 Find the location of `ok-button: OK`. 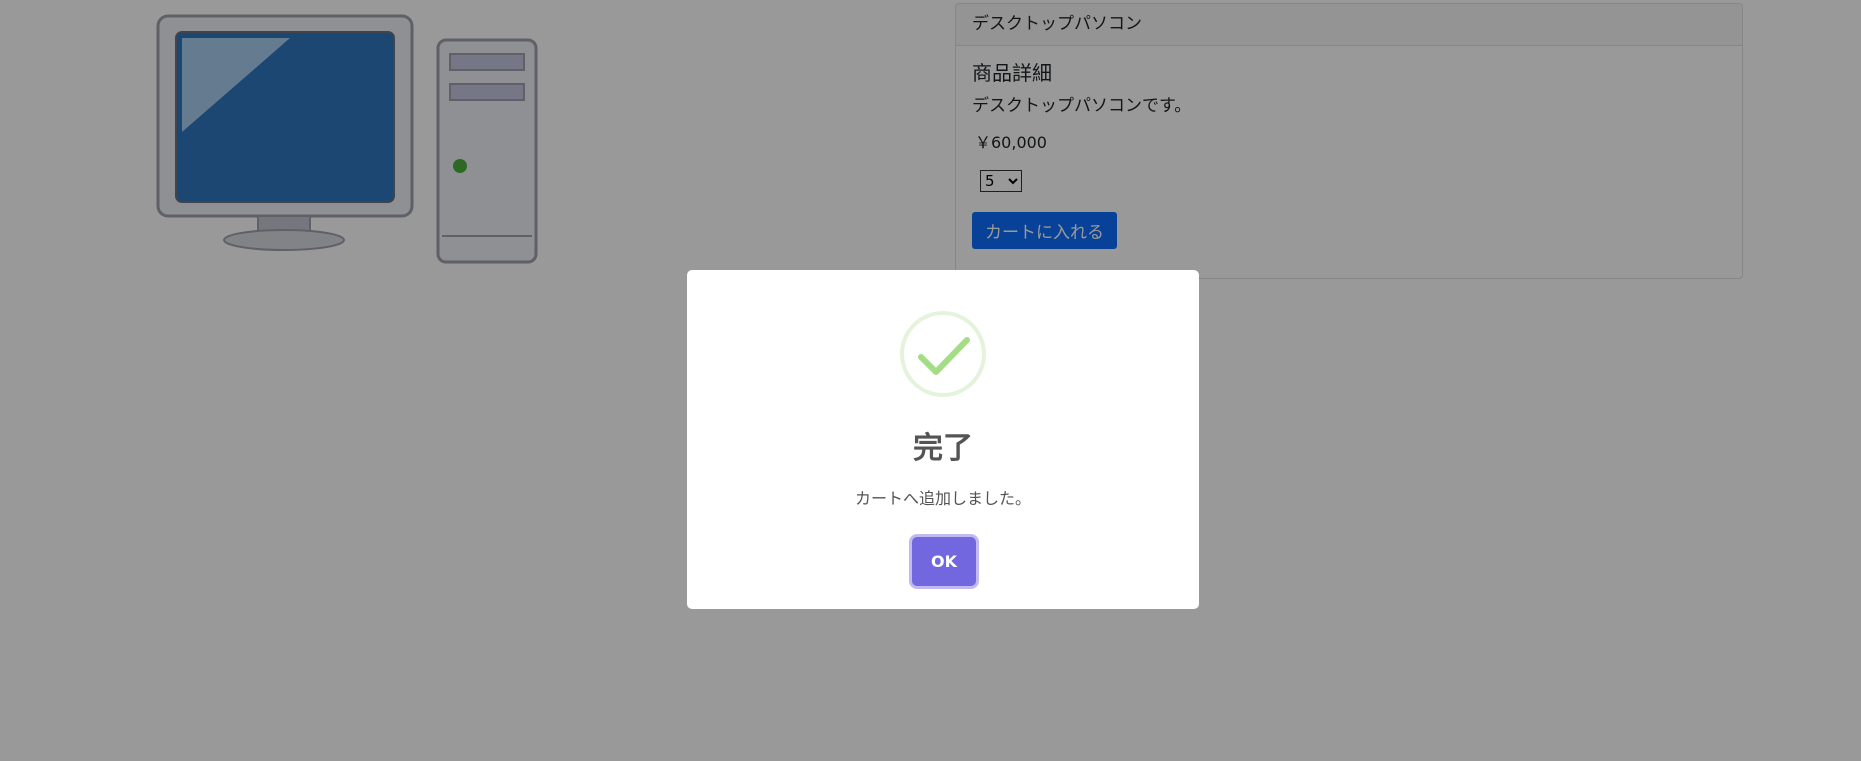

ok-button: OK is located at coordinates (944, 561).